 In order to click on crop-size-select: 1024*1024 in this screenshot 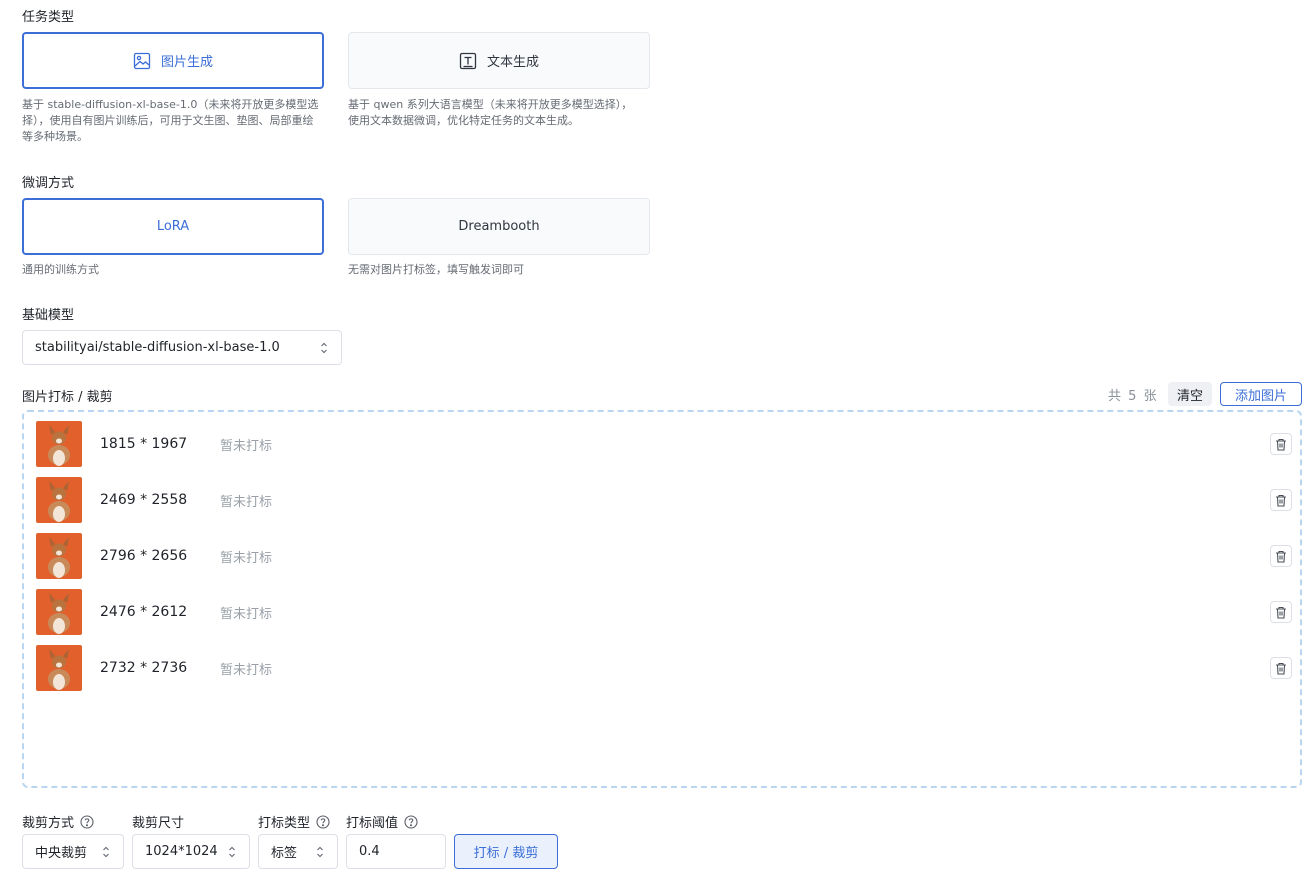, I will do `click(191, 851)`.